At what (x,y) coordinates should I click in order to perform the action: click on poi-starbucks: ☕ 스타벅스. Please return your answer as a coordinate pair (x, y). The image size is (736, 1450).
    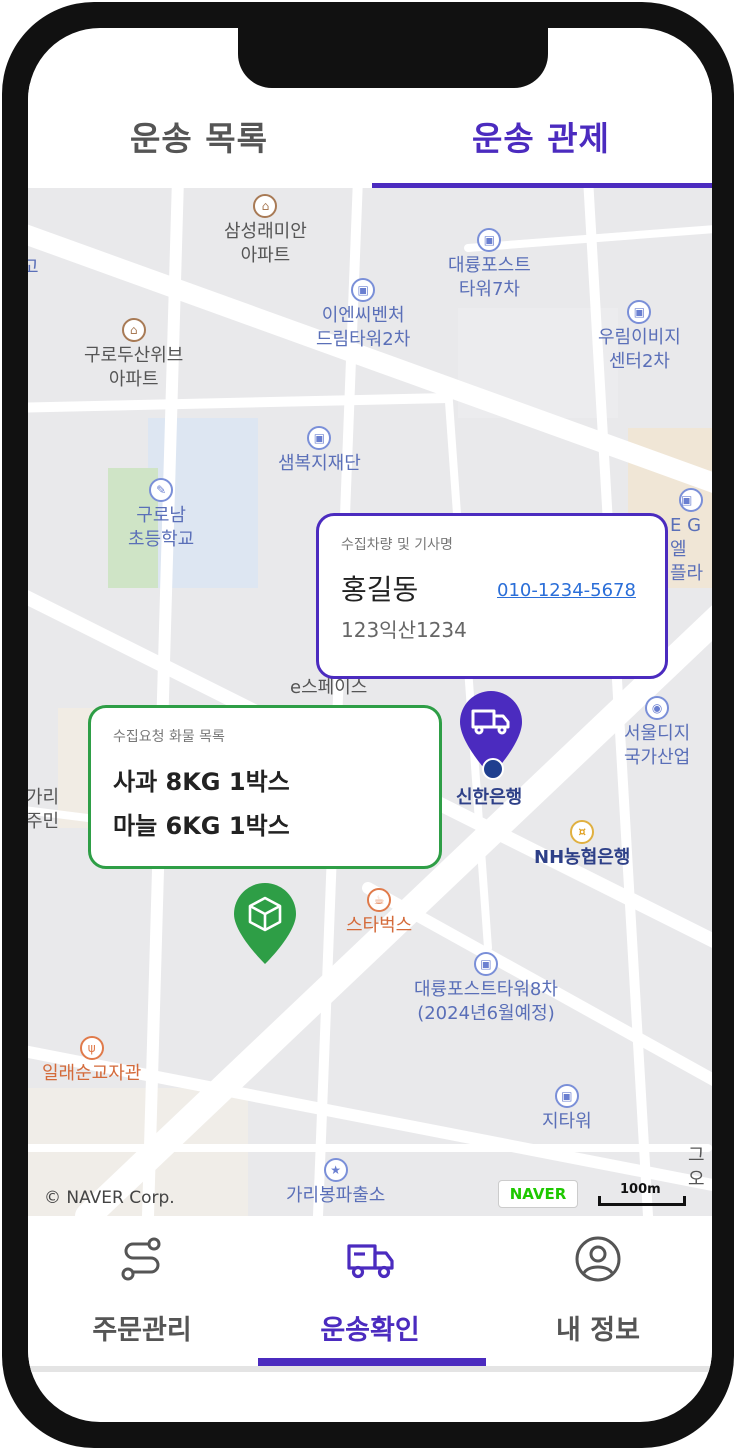
    Looking at the image, I should click on (379, 913).